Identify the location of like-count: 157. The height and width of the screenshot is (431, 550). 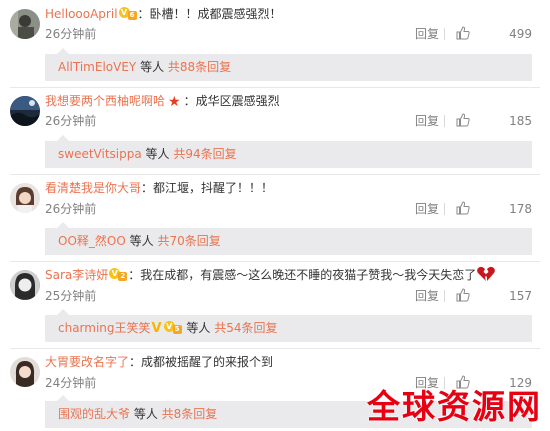
(520, 296).